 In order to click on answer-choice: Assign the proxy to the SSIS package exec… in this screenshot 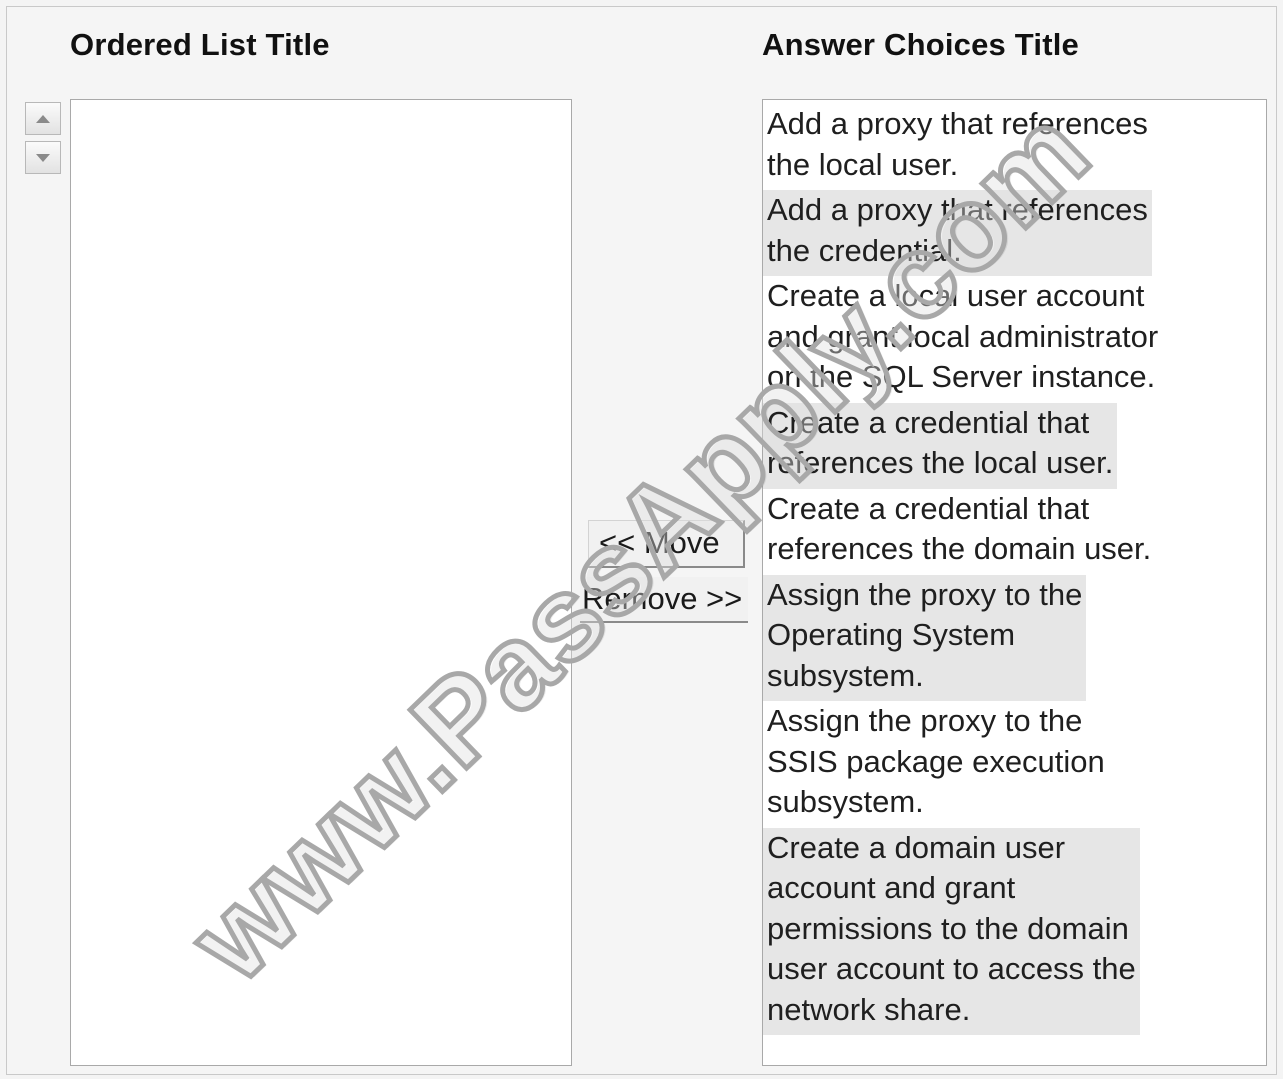, I will do `click(936, 764)`.